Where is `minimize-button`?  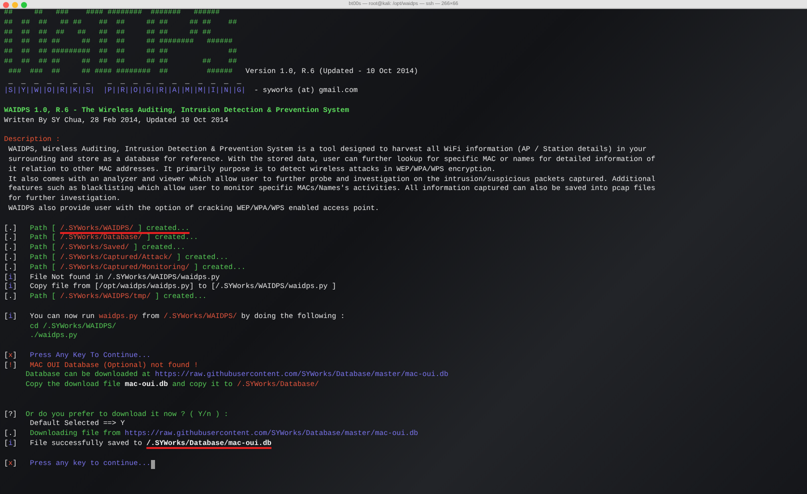
minimize-button is located at coordinates (15, 5).